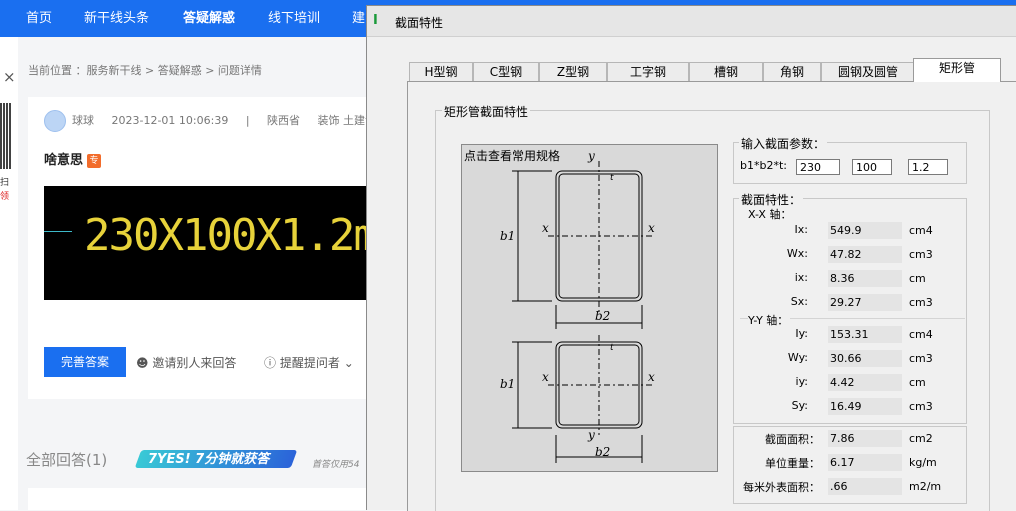 The image size is (1016, 511). What do you see at coordinates (508, 384) in the screenshot?
I see `b1-label-bottom: b1` at bounding box center [508, 384].